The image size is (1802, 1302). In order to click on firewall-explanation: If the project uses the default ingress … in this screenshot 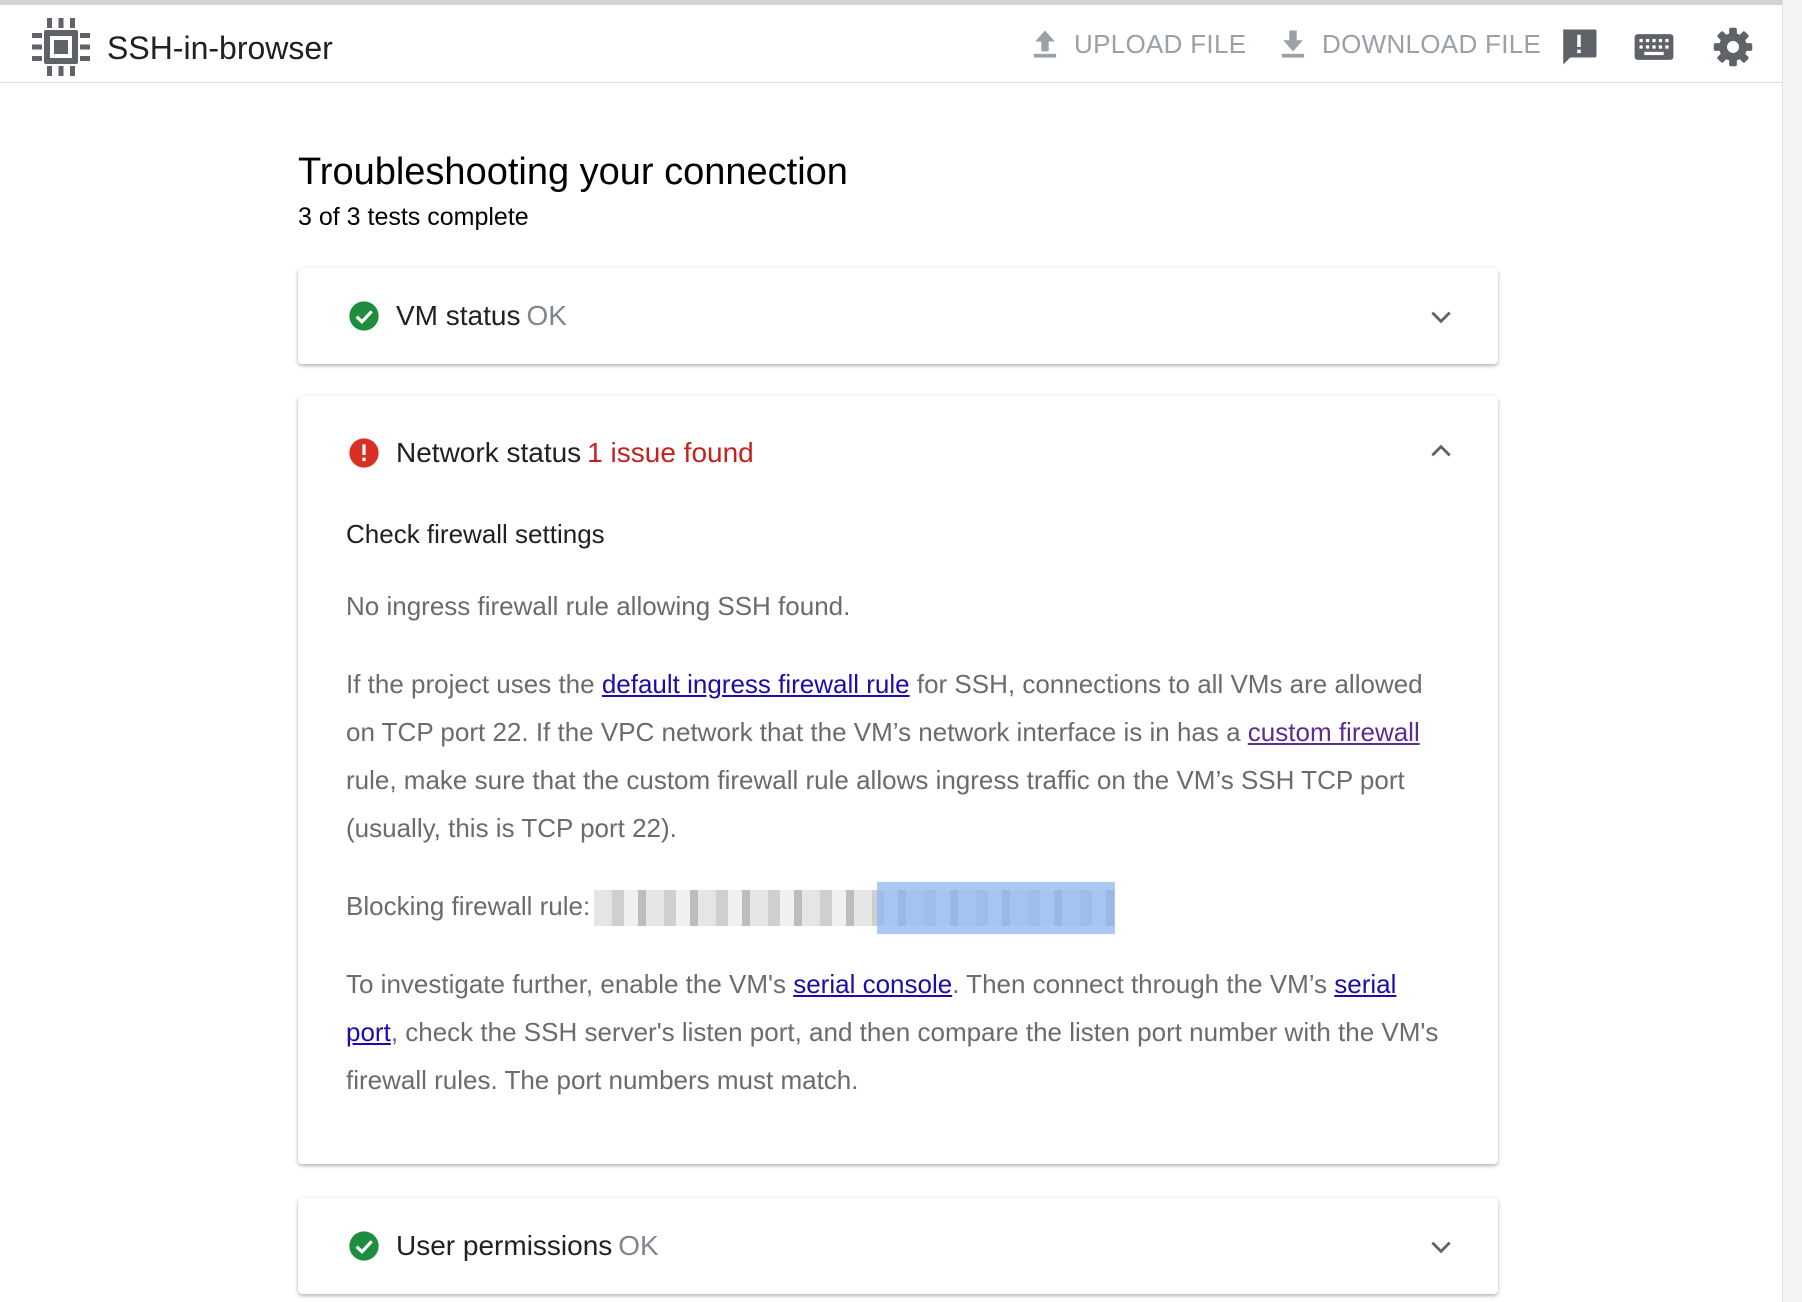, I will do `click(884, 756)`.